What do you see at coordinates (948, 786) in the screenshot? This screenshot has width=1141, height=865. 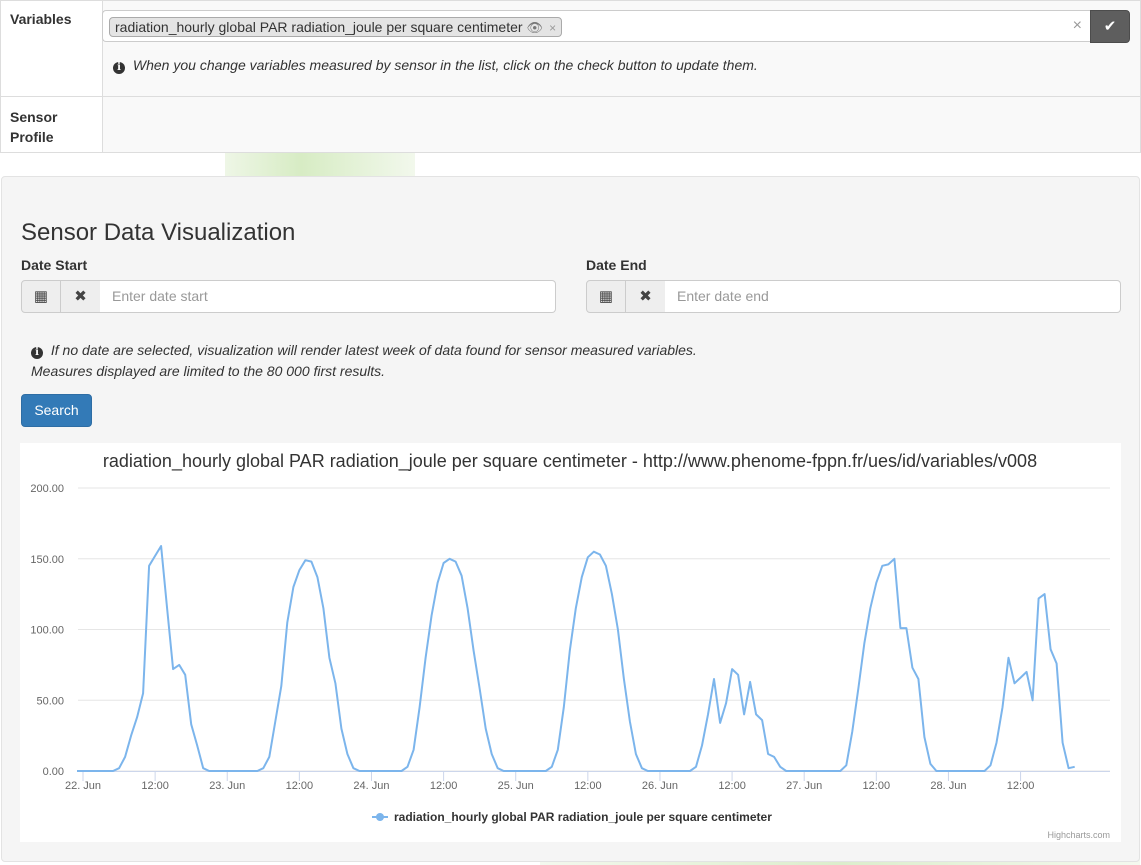 I see `x-tick-label: 28. Jun` at bounding box center [948, 786].